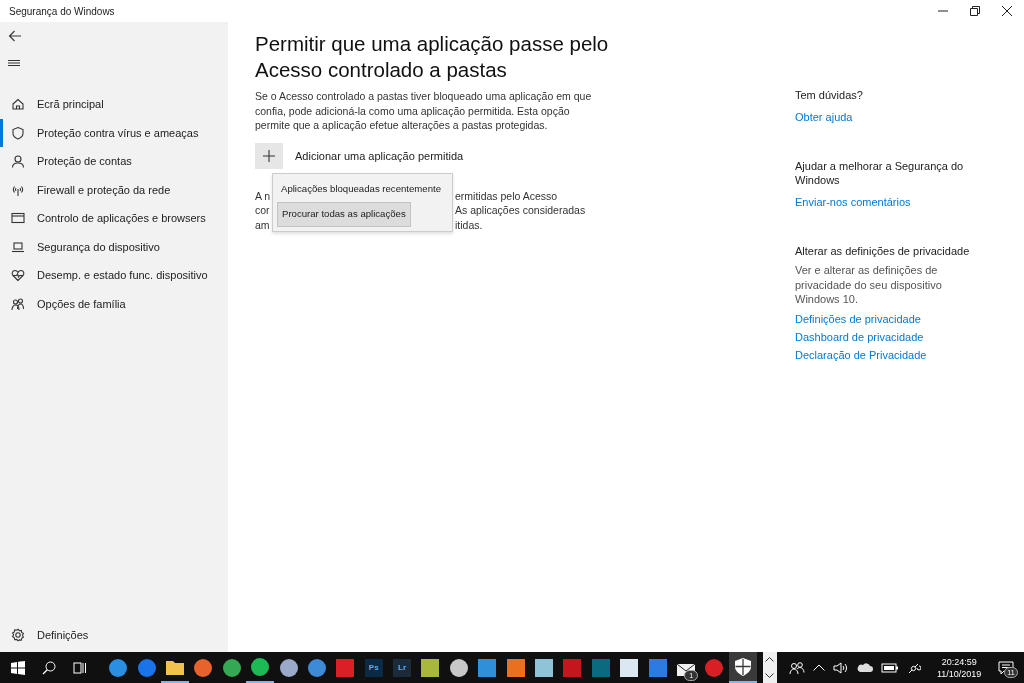 This screenshot has height=683, width=1024. I want to click on restore-icon, so click(975, 11).